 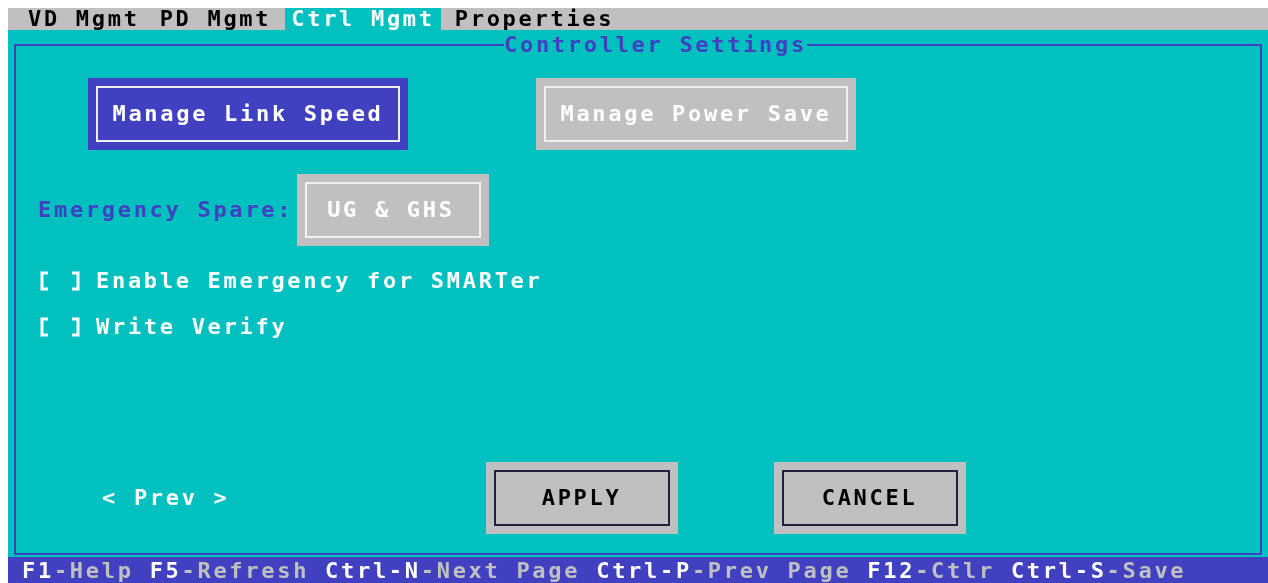 I want to click on shortcut-label: -Help, so click(x=93, y=571).